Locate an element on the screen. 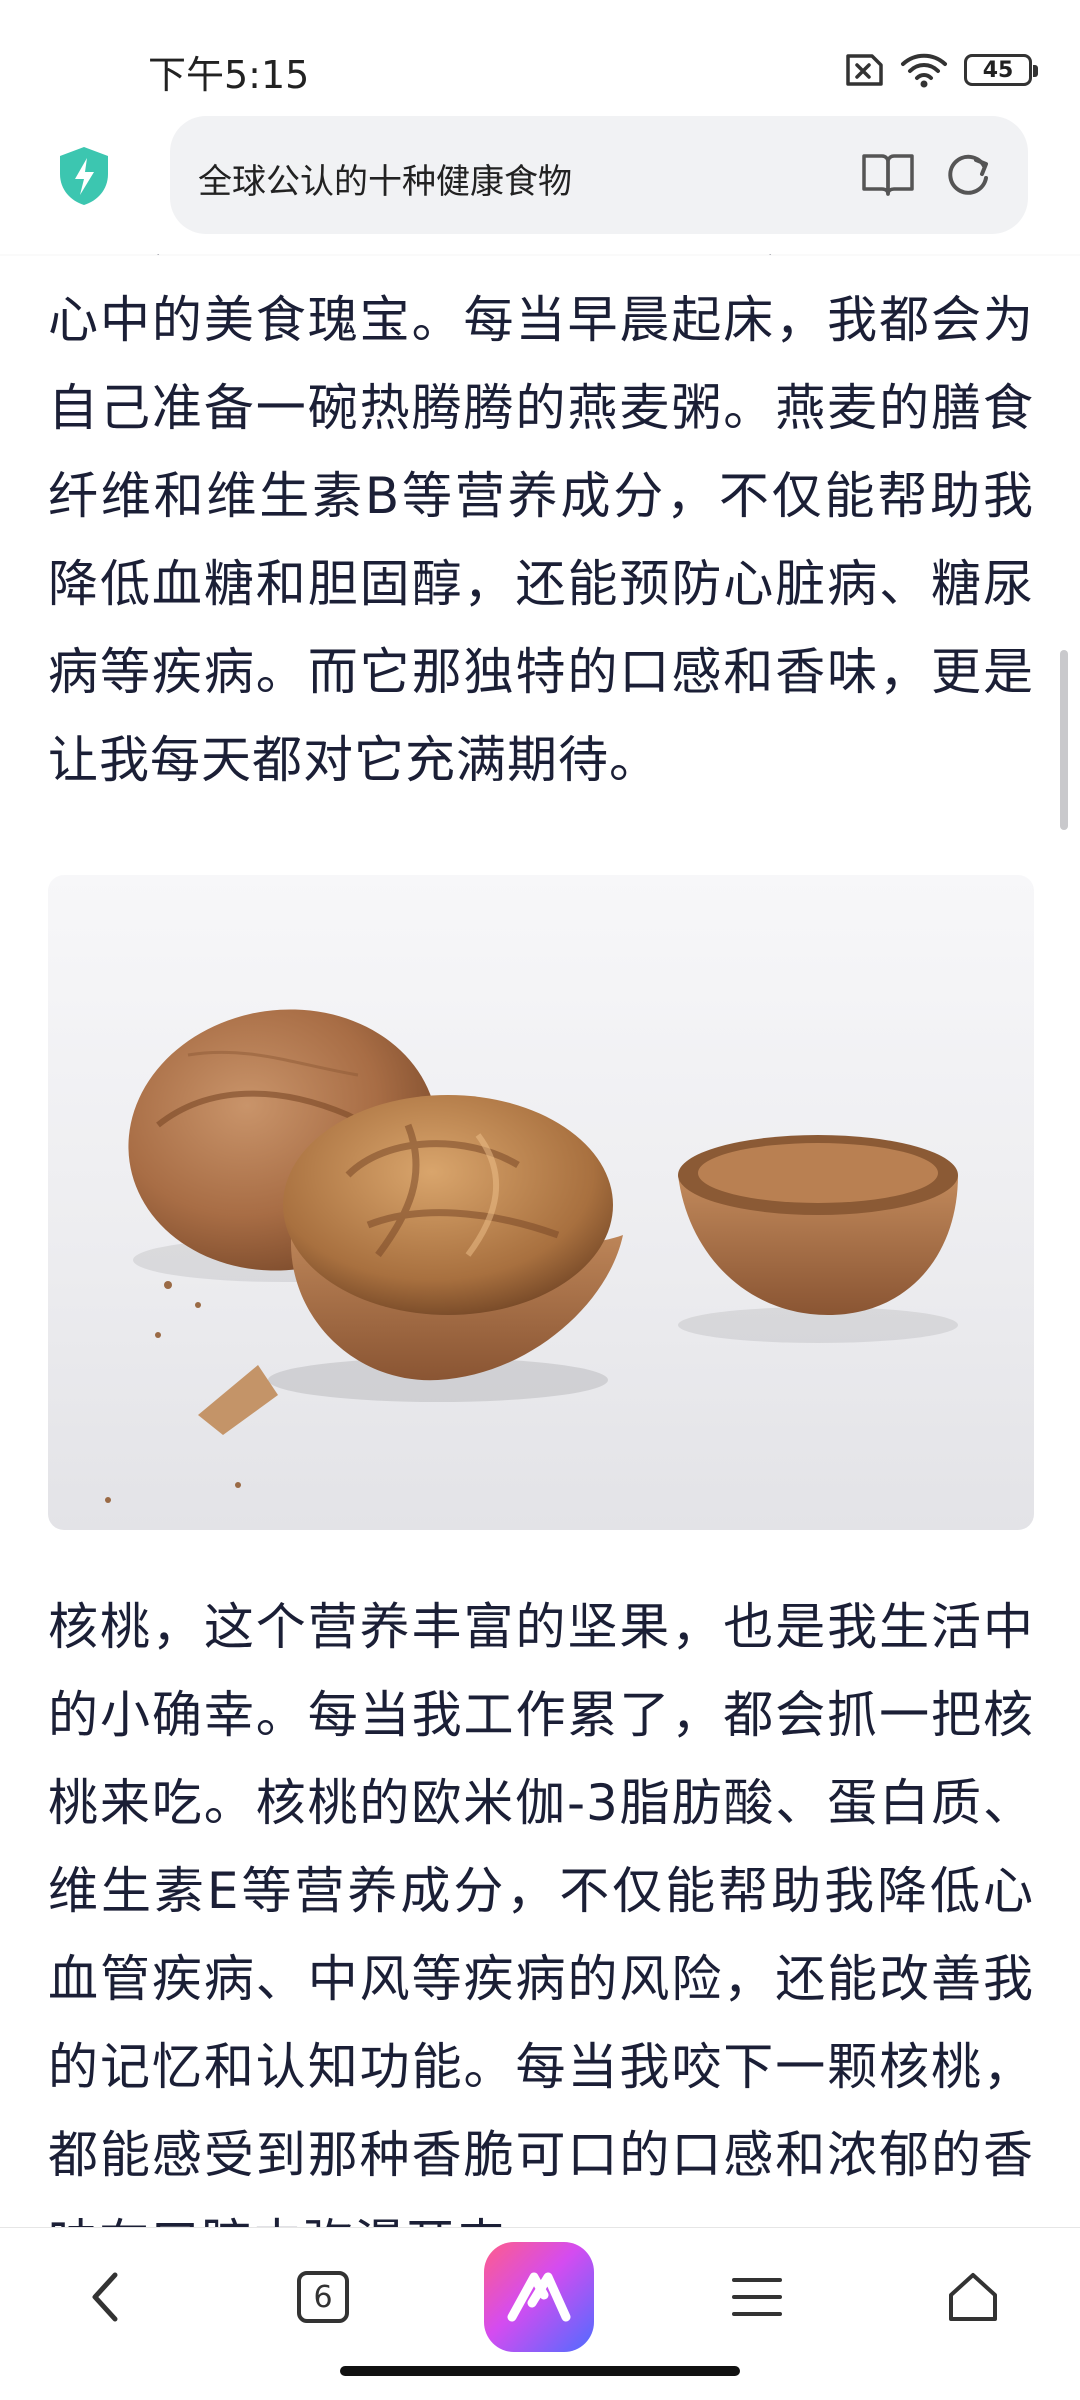  hamburger-menu-icon is located at coordinates (757, 2297).